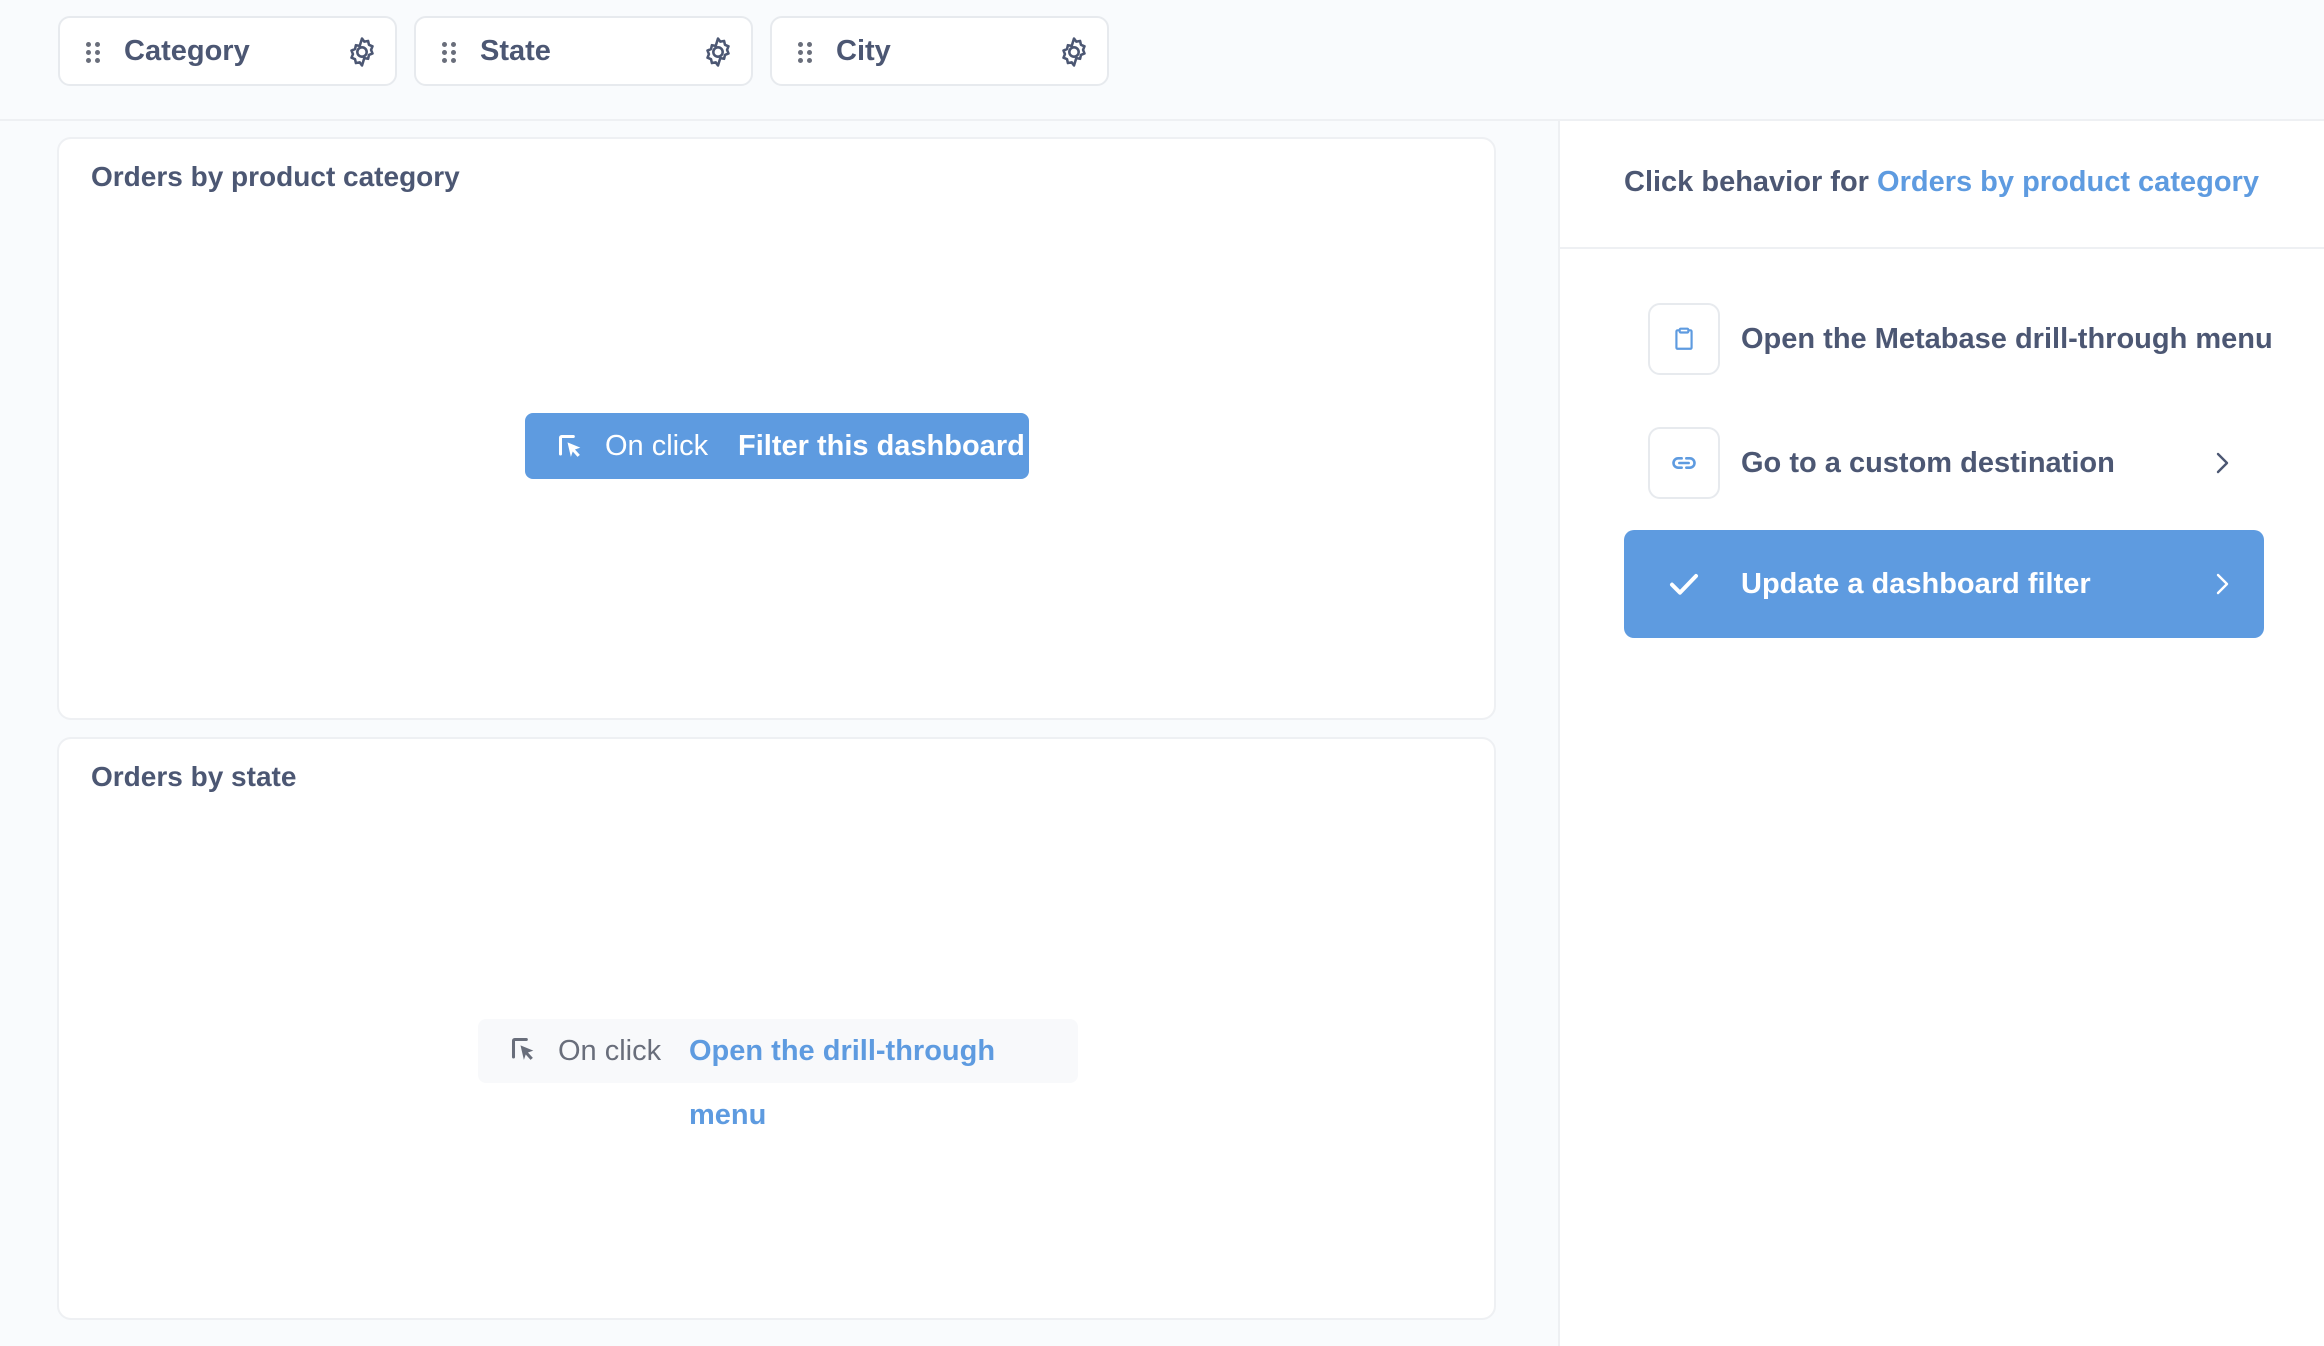 The width and height of the screenshot is (2324, 1346). What do you see at coordinates (939, 51) in the screenshot?
I see `filter-chip-city: City` at bounding box center [939, 51].